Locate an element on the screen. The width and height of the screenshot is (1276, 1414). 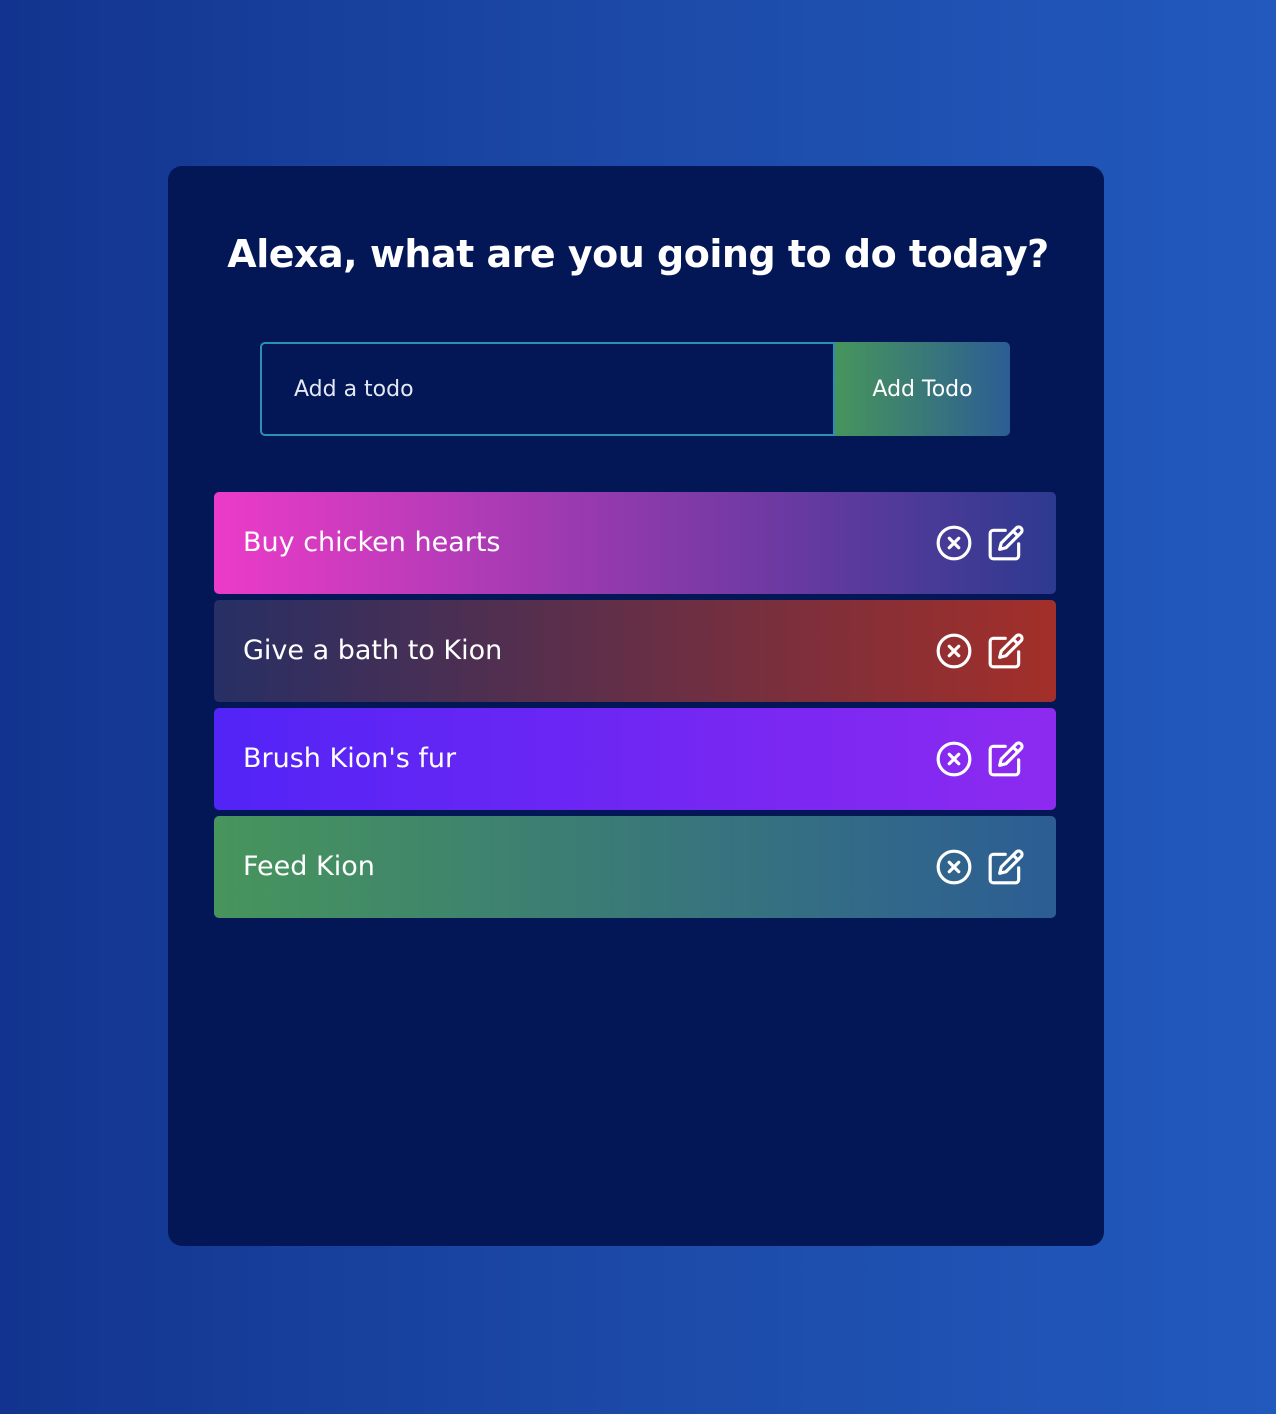
todo-row: Buy chicken hearts is located at coordinates (635, 543).